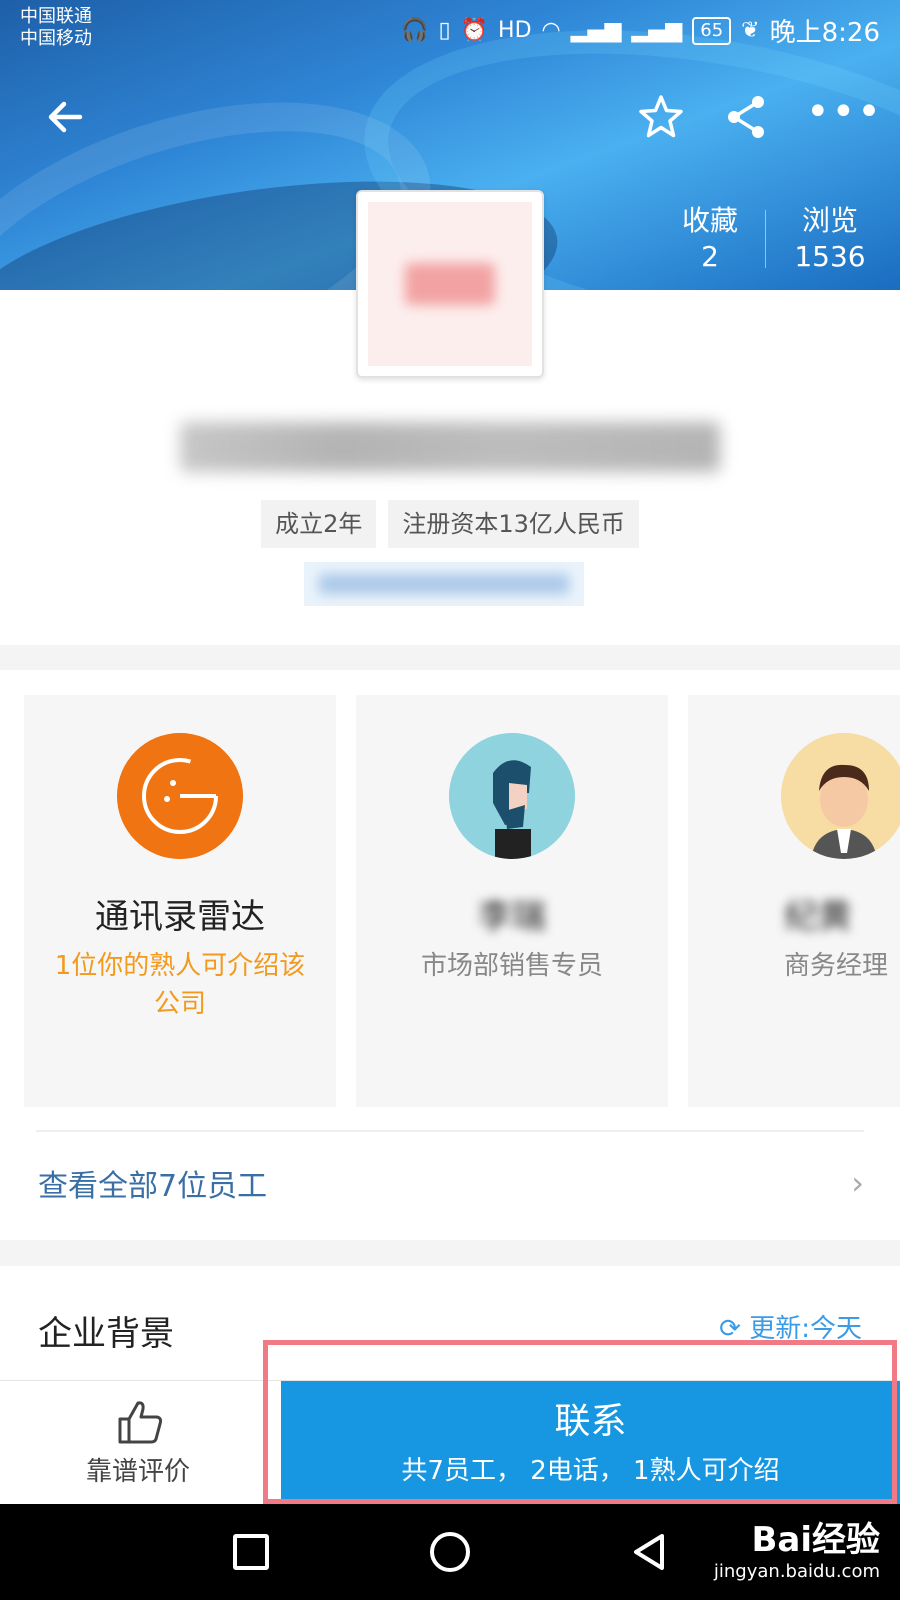 The width and height of the screenshot is (900, 1600). Describe the element at coordinates (137, 1472) in the screenshot. I see `rate-label: 靠谱评价` at that location.